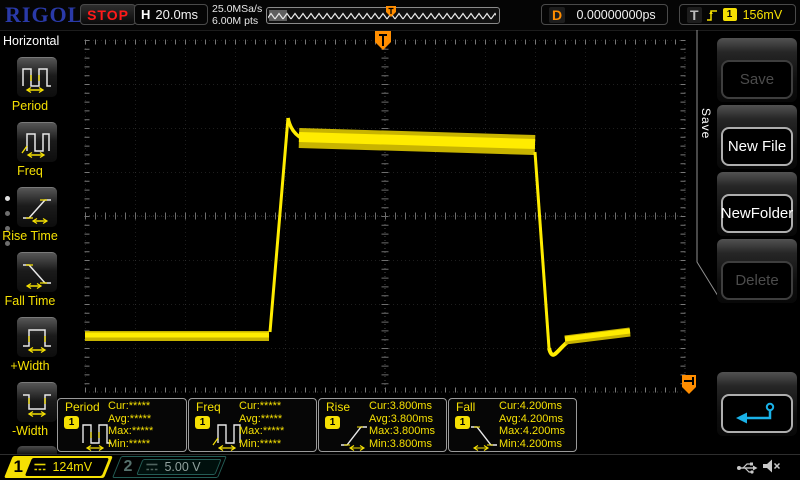 The height and width of the screenshot is (480, 800). I want to click on channel-number: 2, so click(128, 466).